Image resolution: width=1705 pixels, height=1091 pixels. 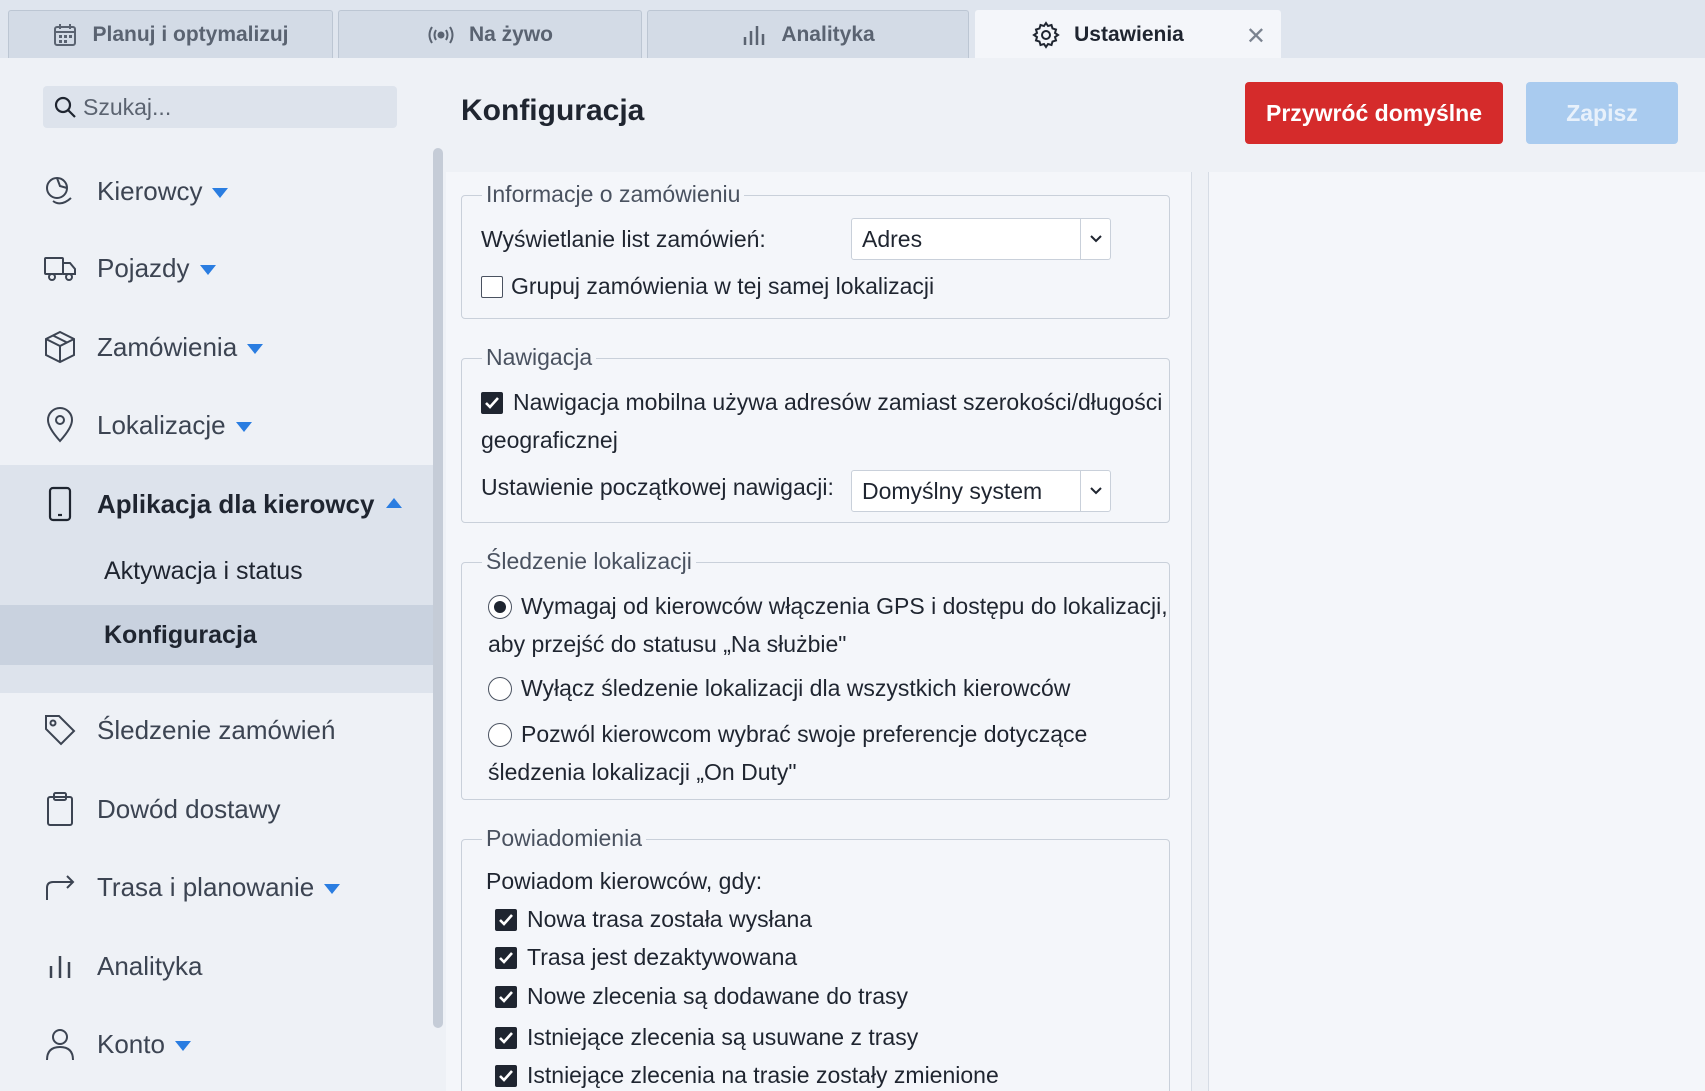 What do you see at coordinates (60, 191) in the screenshot?
I see `drivers-icon` at bounding box center [60, 191].